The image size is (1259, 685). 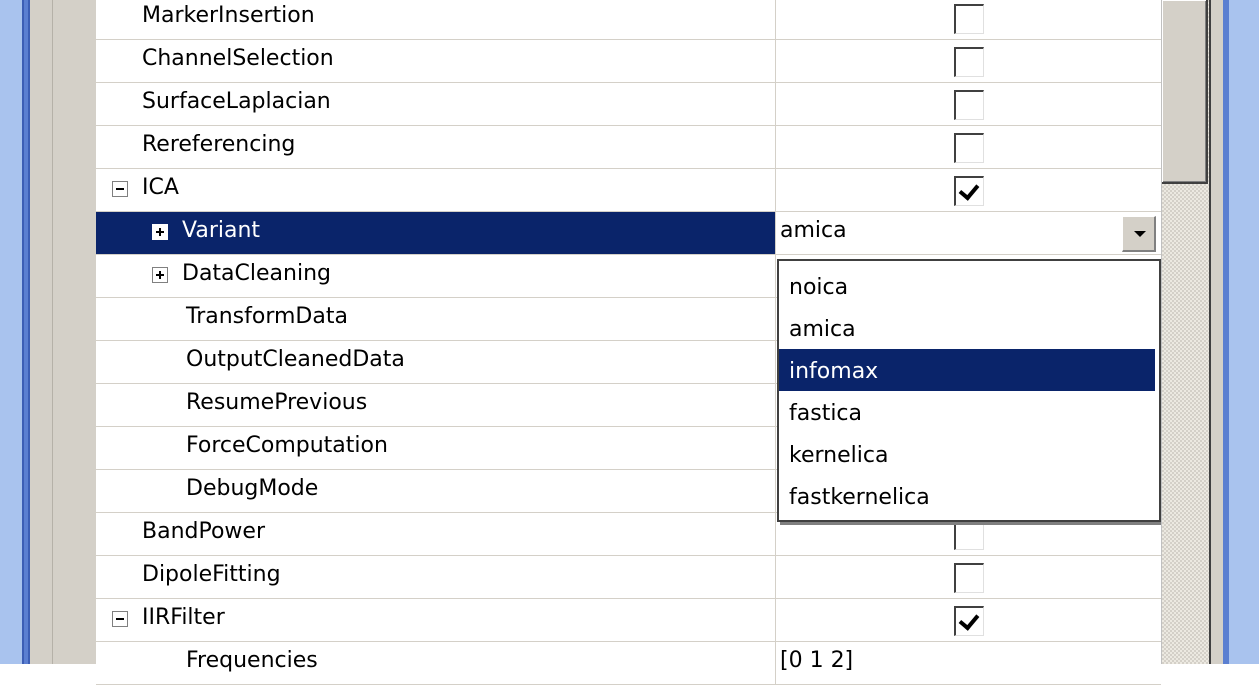 I want to click on dropdown-option: kernelica, so click(x=967, y=454).